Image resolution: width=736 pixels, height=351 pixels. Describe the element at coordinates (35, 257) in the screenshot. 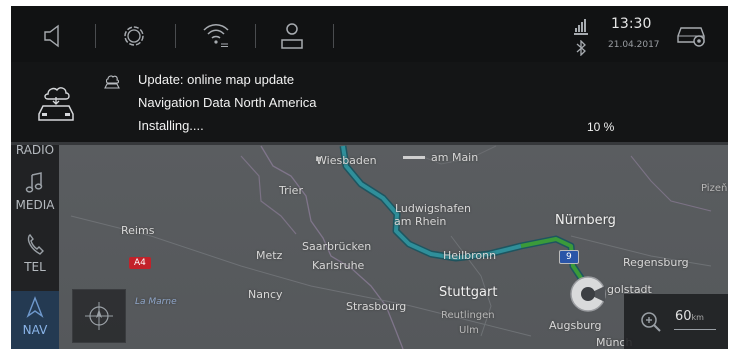

I see `menu-tel: TEL` at that location.